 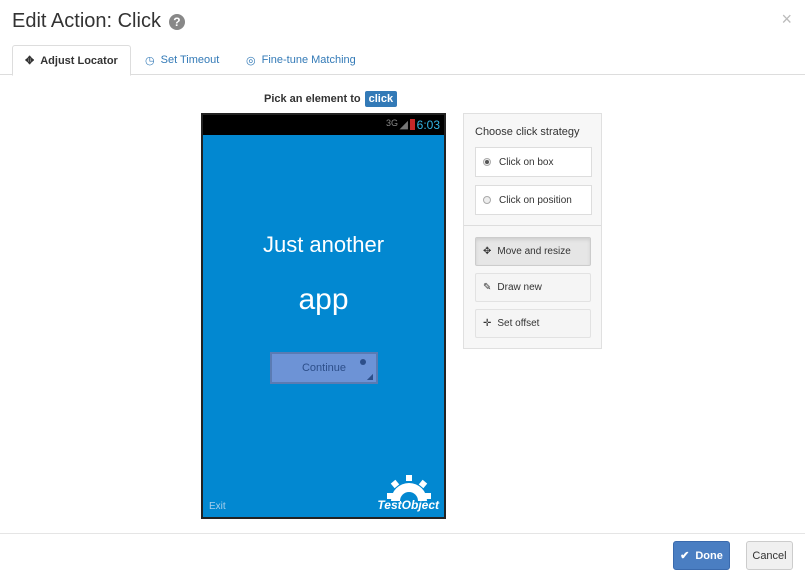 I want to click on button-label: Draw new, so click(x=519, y=287).